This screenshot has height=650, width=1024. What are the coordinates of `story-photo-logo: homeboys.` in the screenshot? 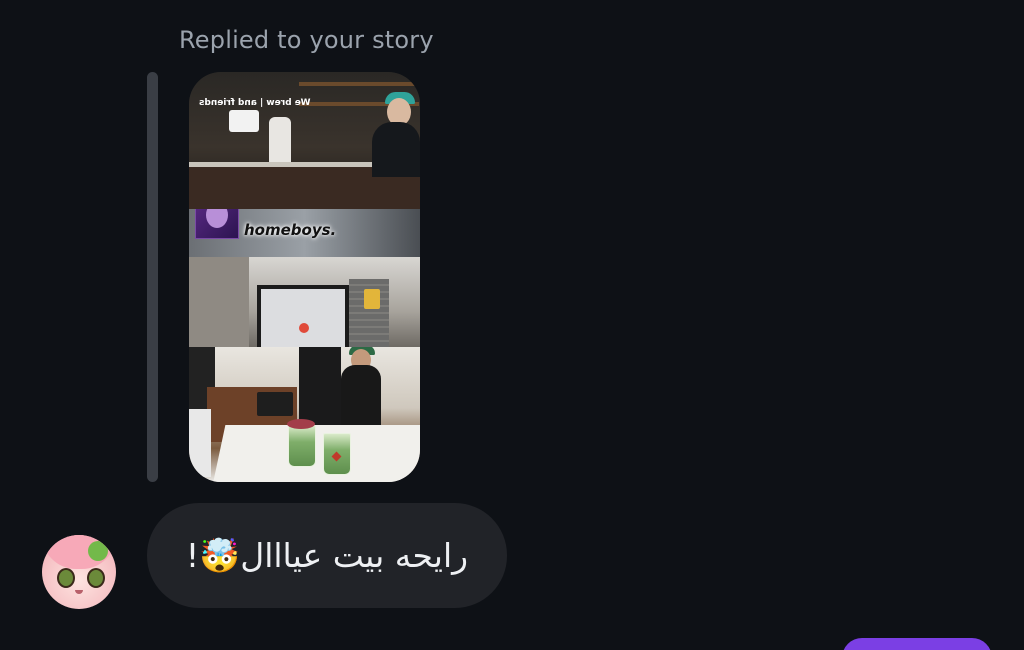 It's located at (304, 233).